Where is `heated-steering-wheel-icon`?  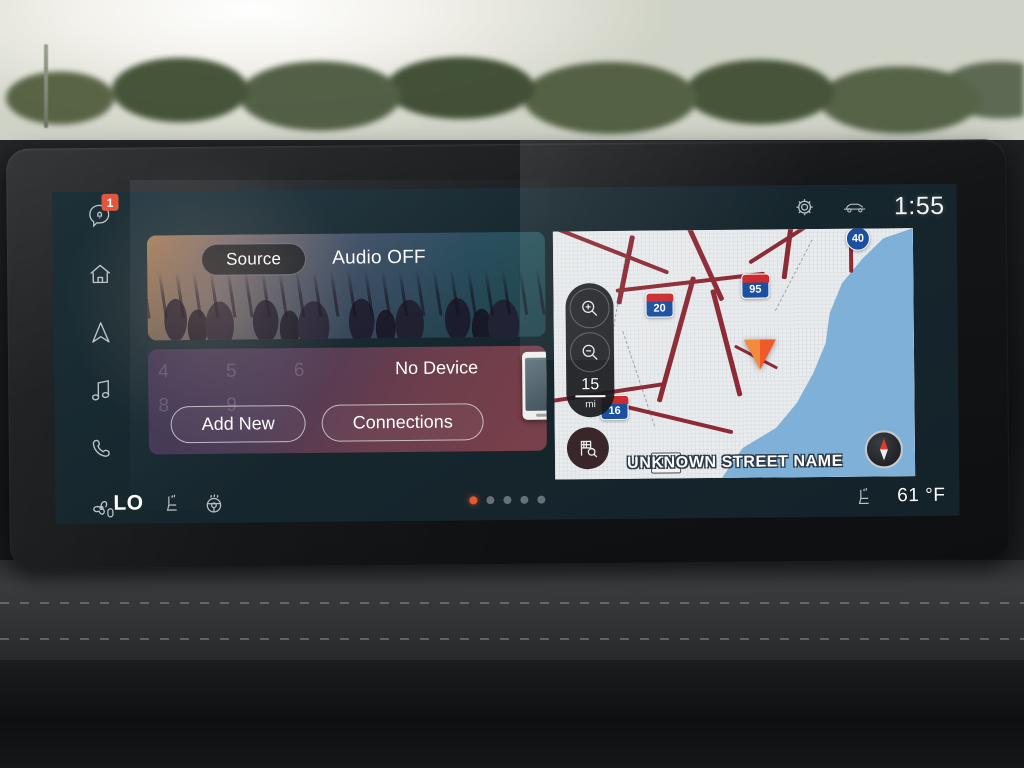 heated-steering-wheel-icon is located at coordinates (213, 502).